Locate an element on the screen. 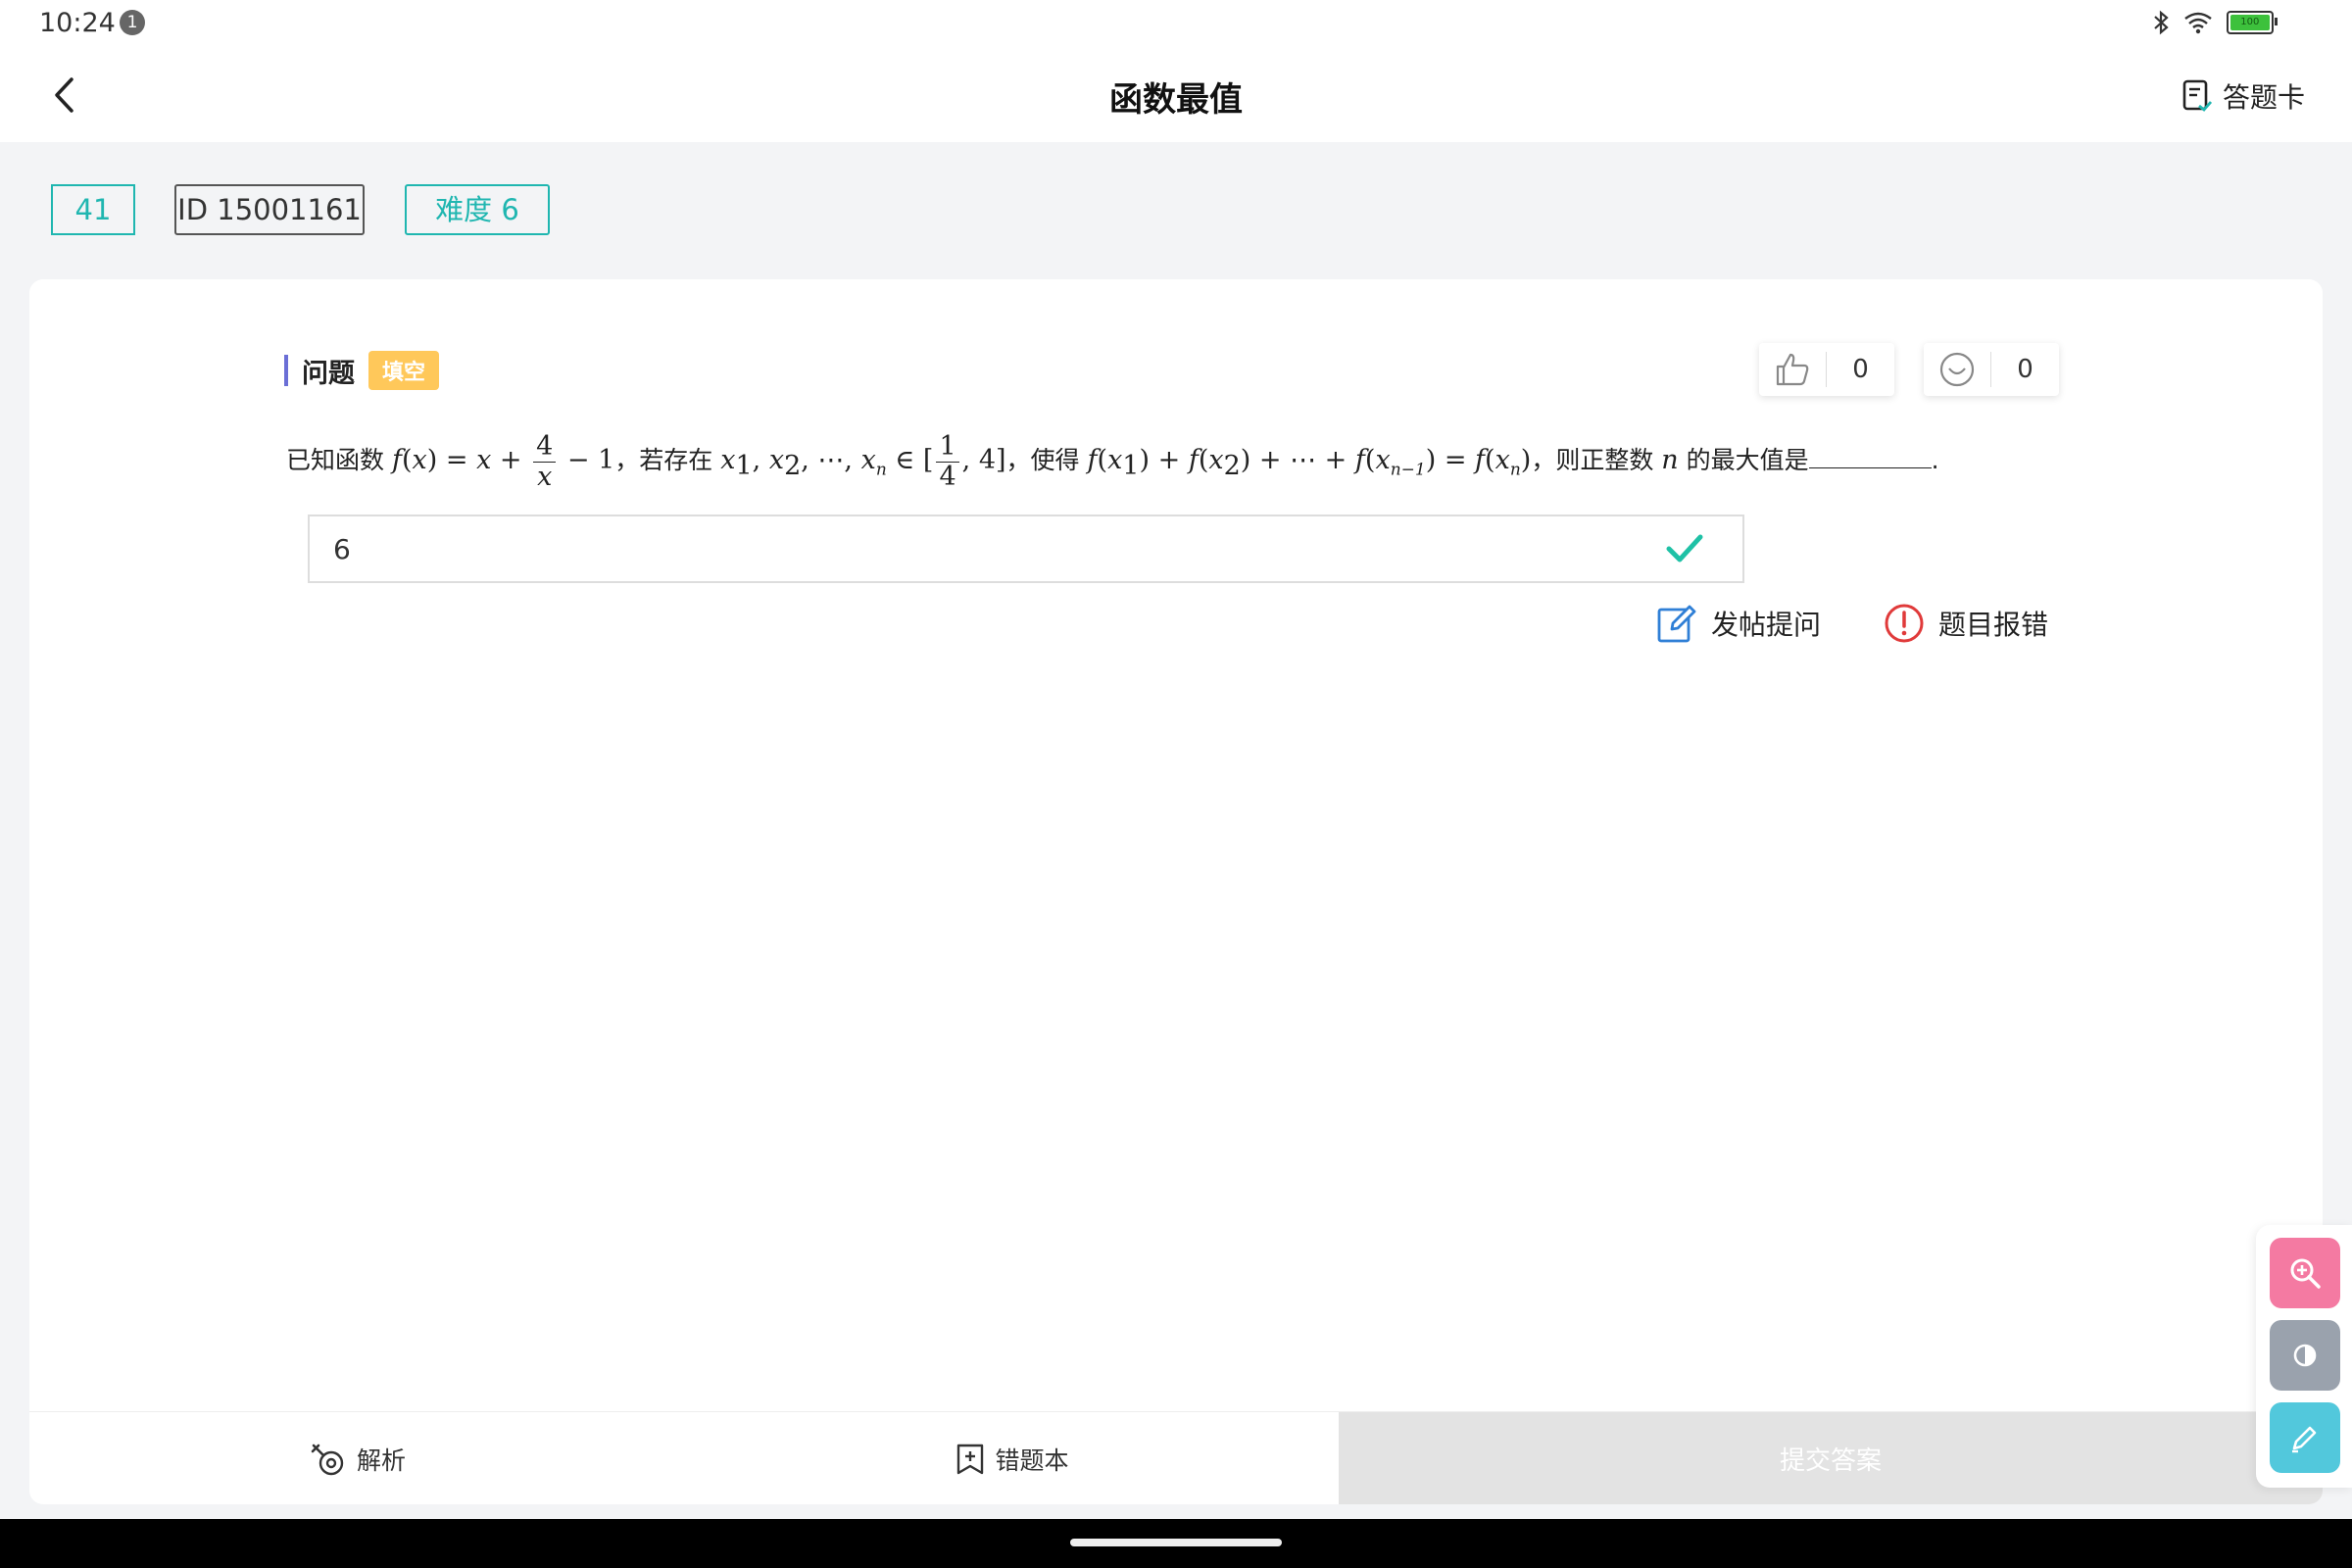 Image resolution: width=2352 pixels, height=1568 pixels. answer-input: 6 is located at coordinates (1026, 548).